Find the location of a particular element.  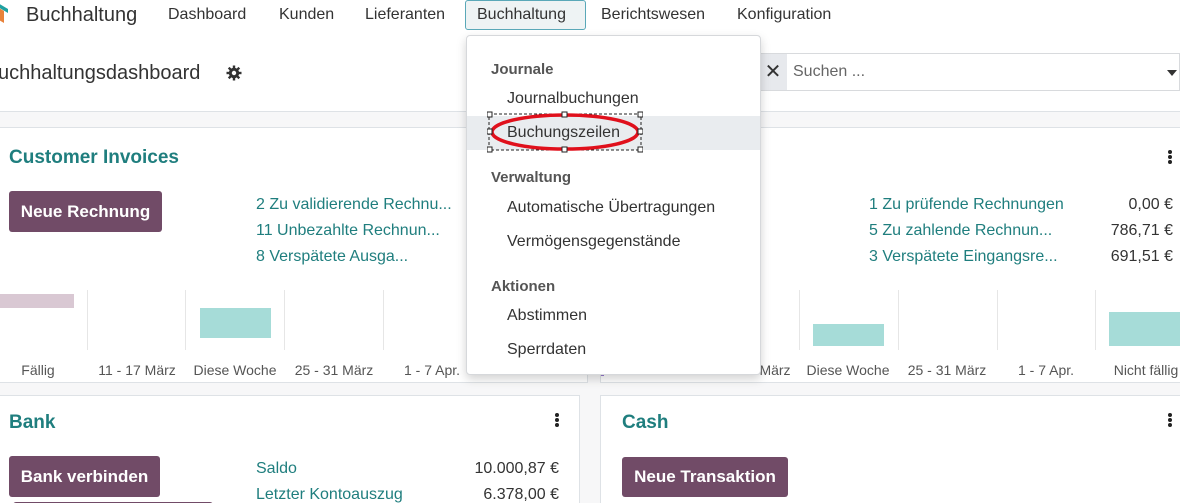

menu-item-automatische-uebertragungen: Automatische Übertragungen is located at coordinates (613, 208).